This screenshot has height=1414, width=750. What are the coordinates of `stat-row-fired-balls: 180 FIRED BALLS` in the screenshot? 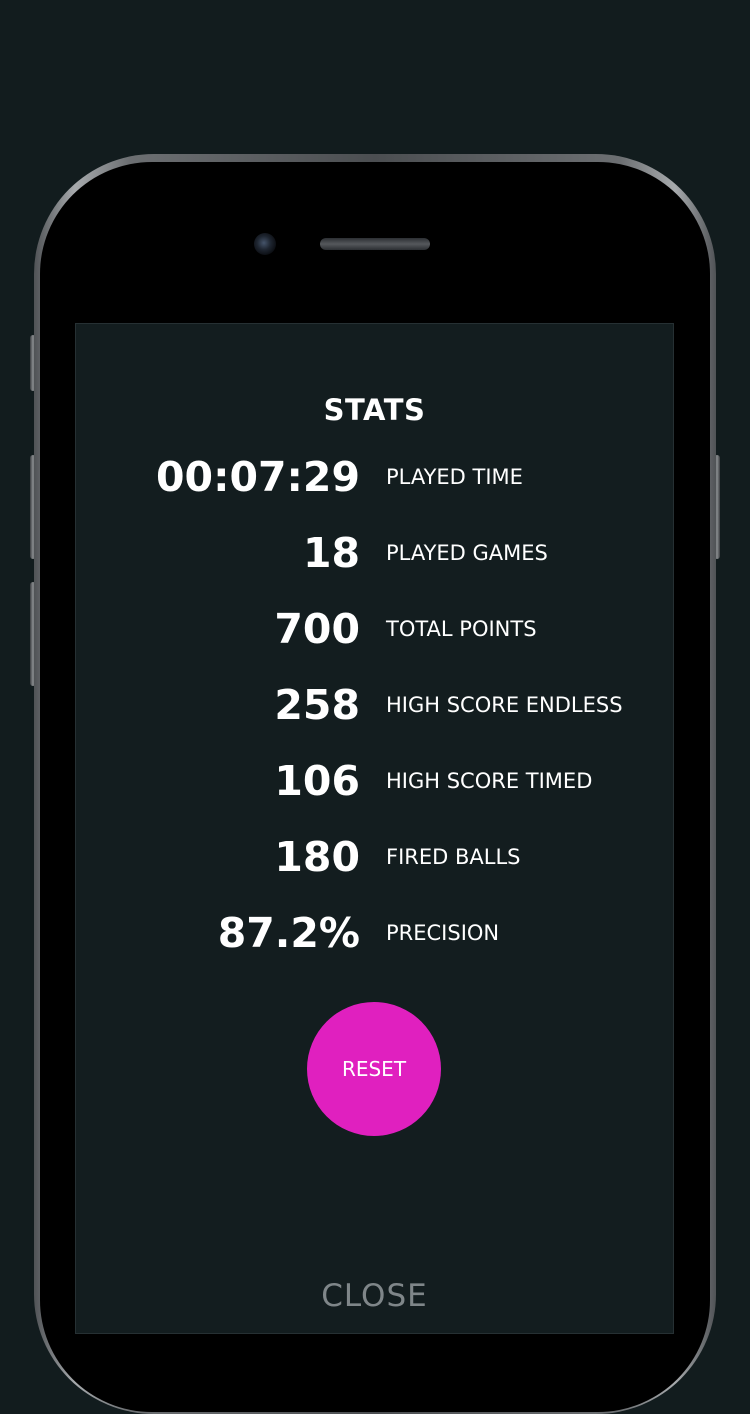 It's located at (374, 857).